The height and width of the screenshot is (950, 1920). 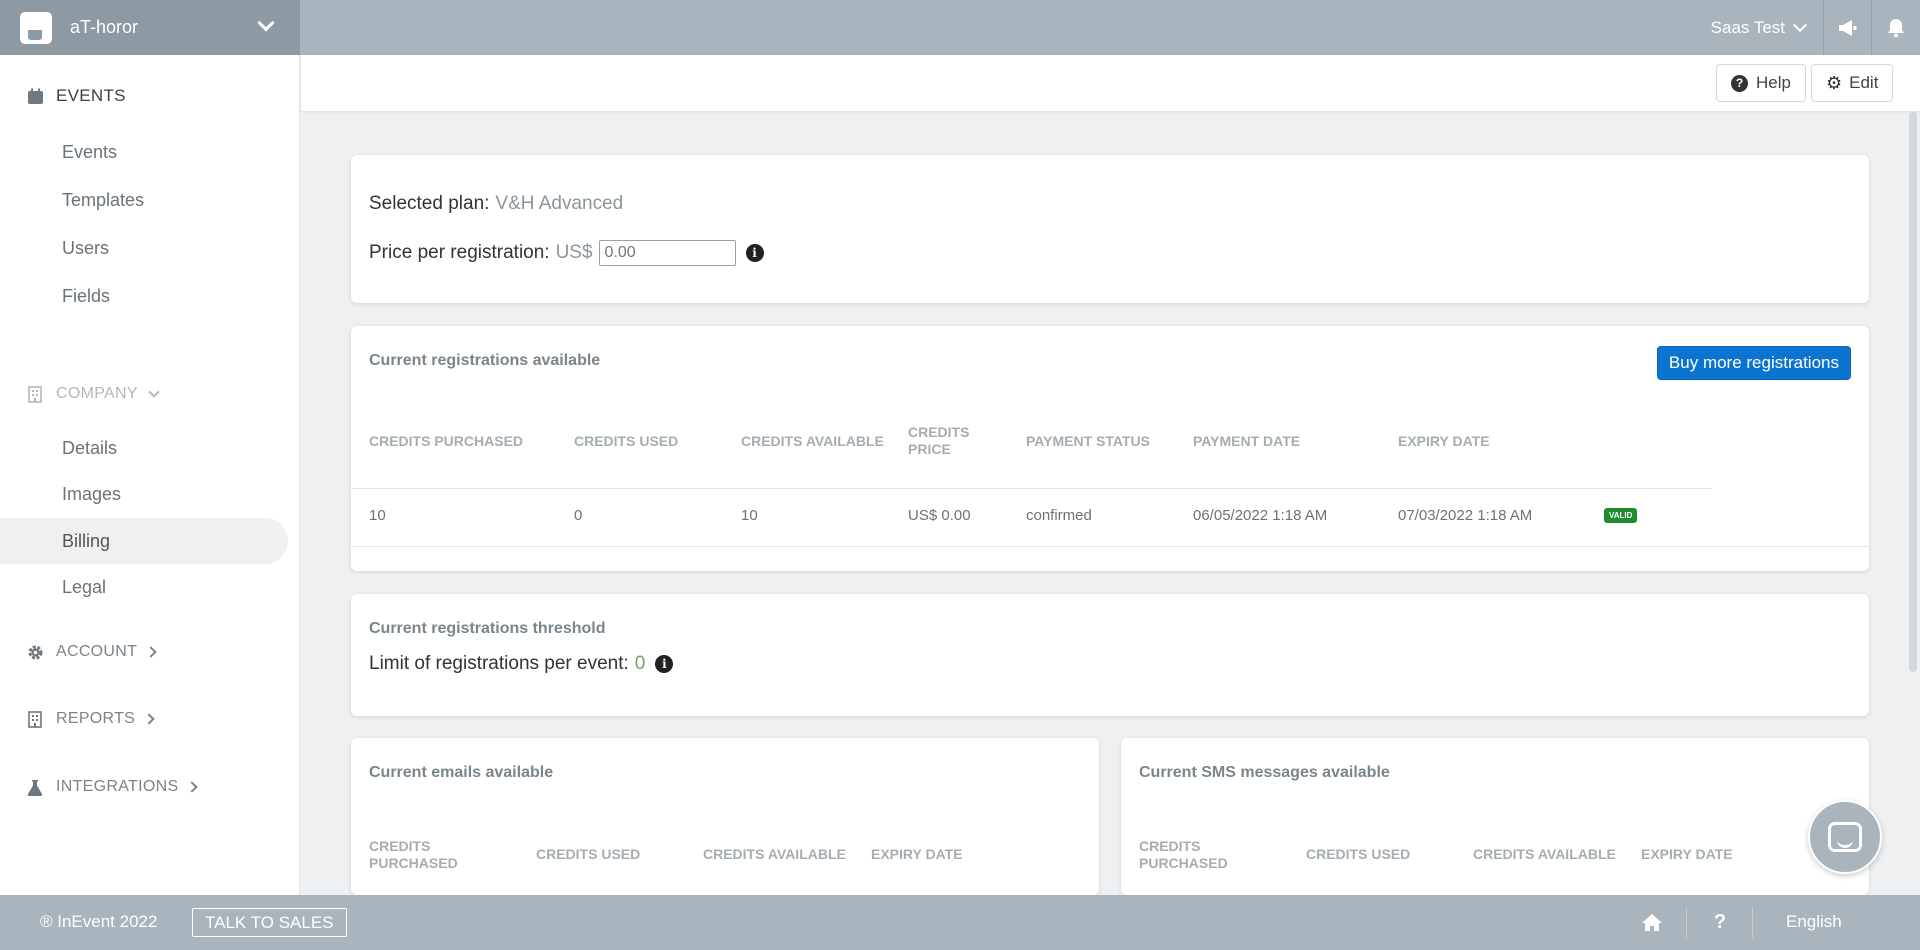 What do you see at coordinates (35, 787) in the screenshot?
I see `flask-icon` at bounding box center [35, 787].